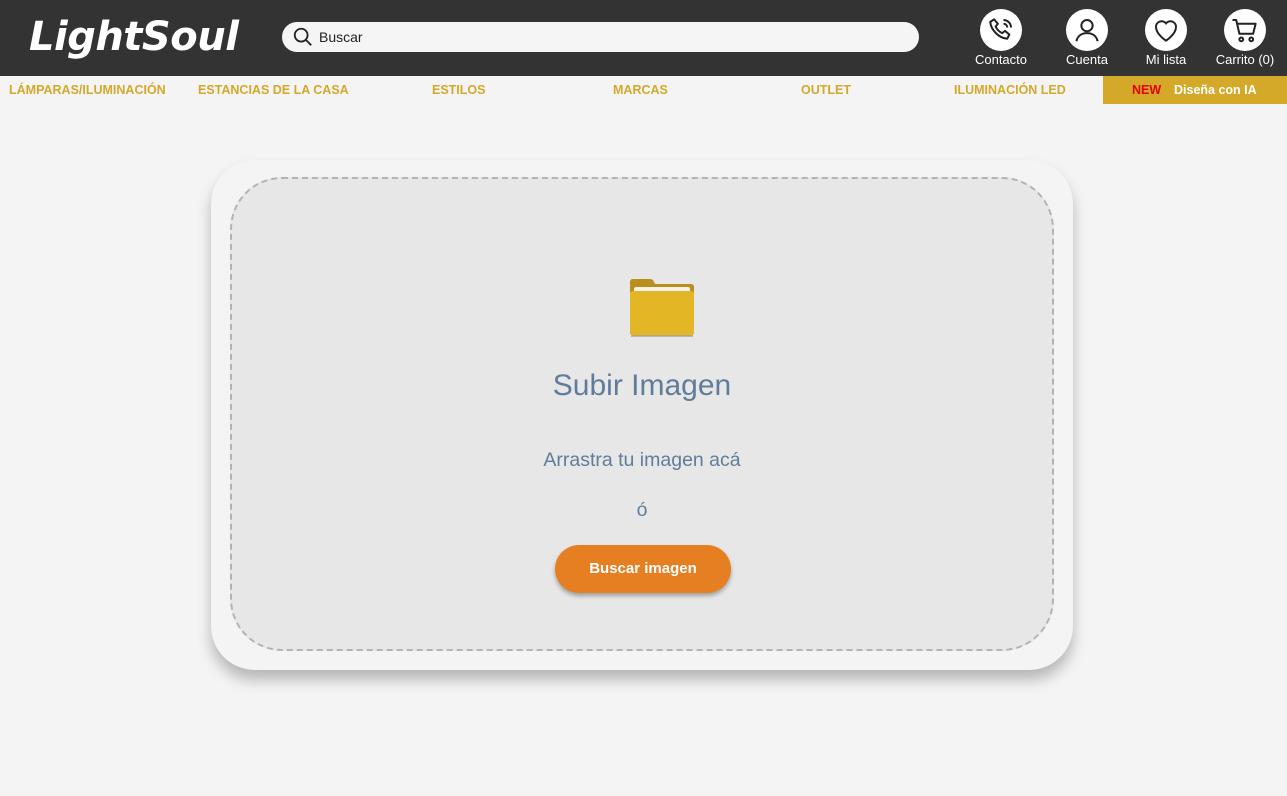  I want to click on nav-item-ia-design: NEW Diseña con IA, so click(1195, 90).